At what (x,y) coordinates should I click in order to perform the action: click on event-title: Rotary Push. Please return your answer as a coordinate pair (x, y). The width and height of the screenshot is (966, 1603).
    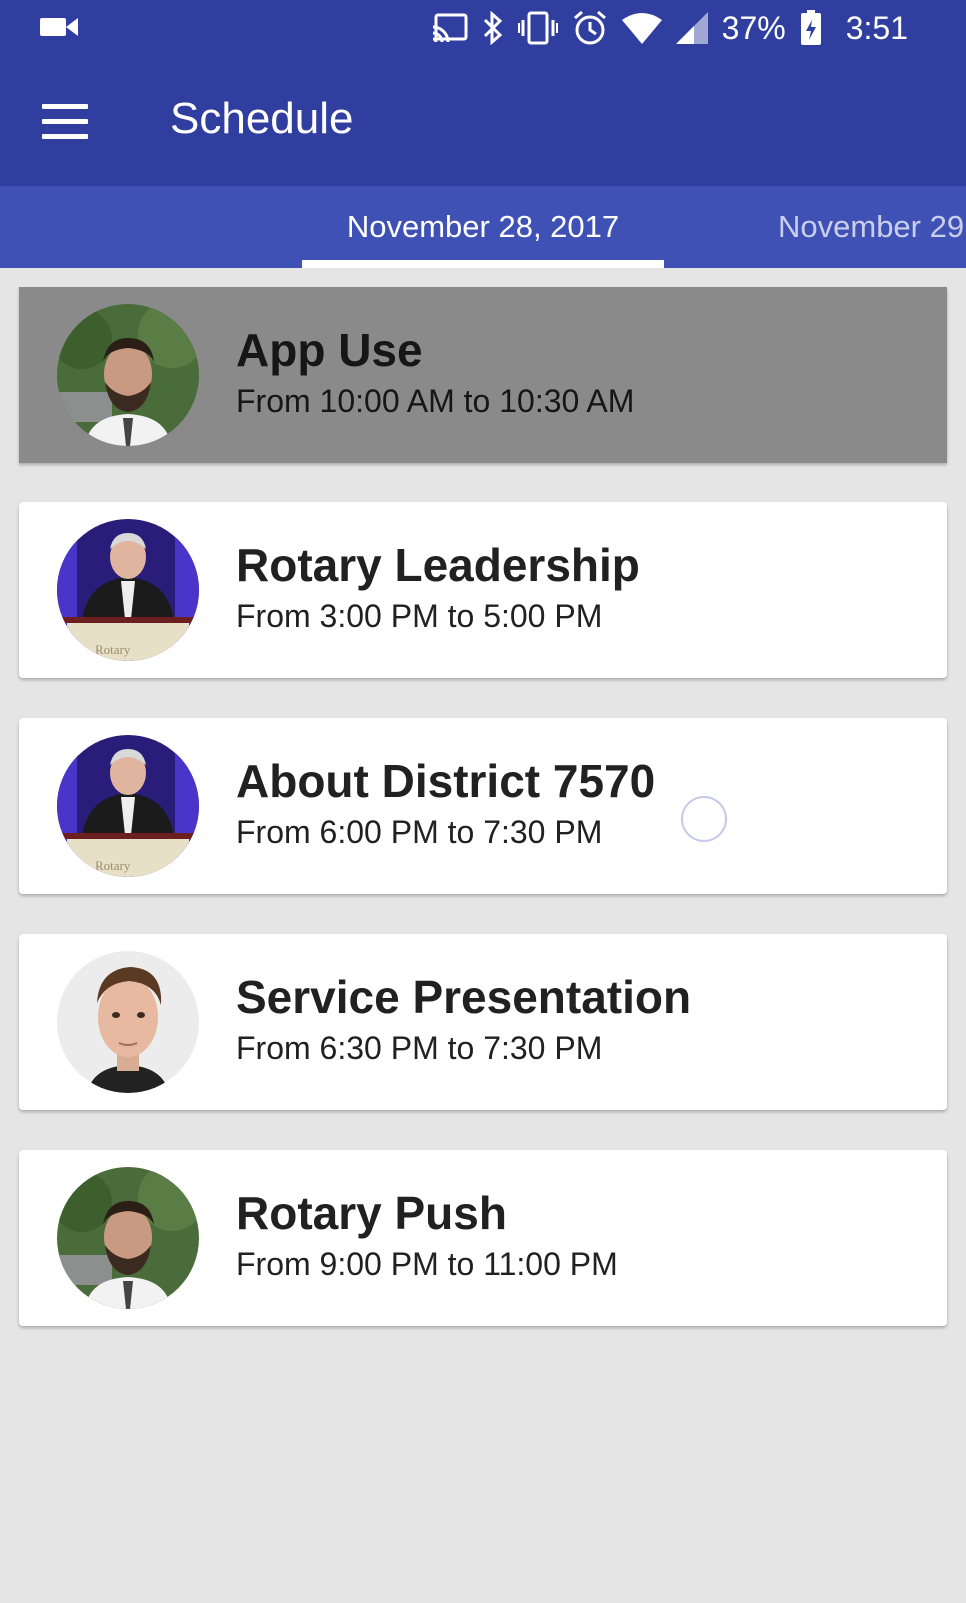
    Looking at the image, I should click on (371, 1213).